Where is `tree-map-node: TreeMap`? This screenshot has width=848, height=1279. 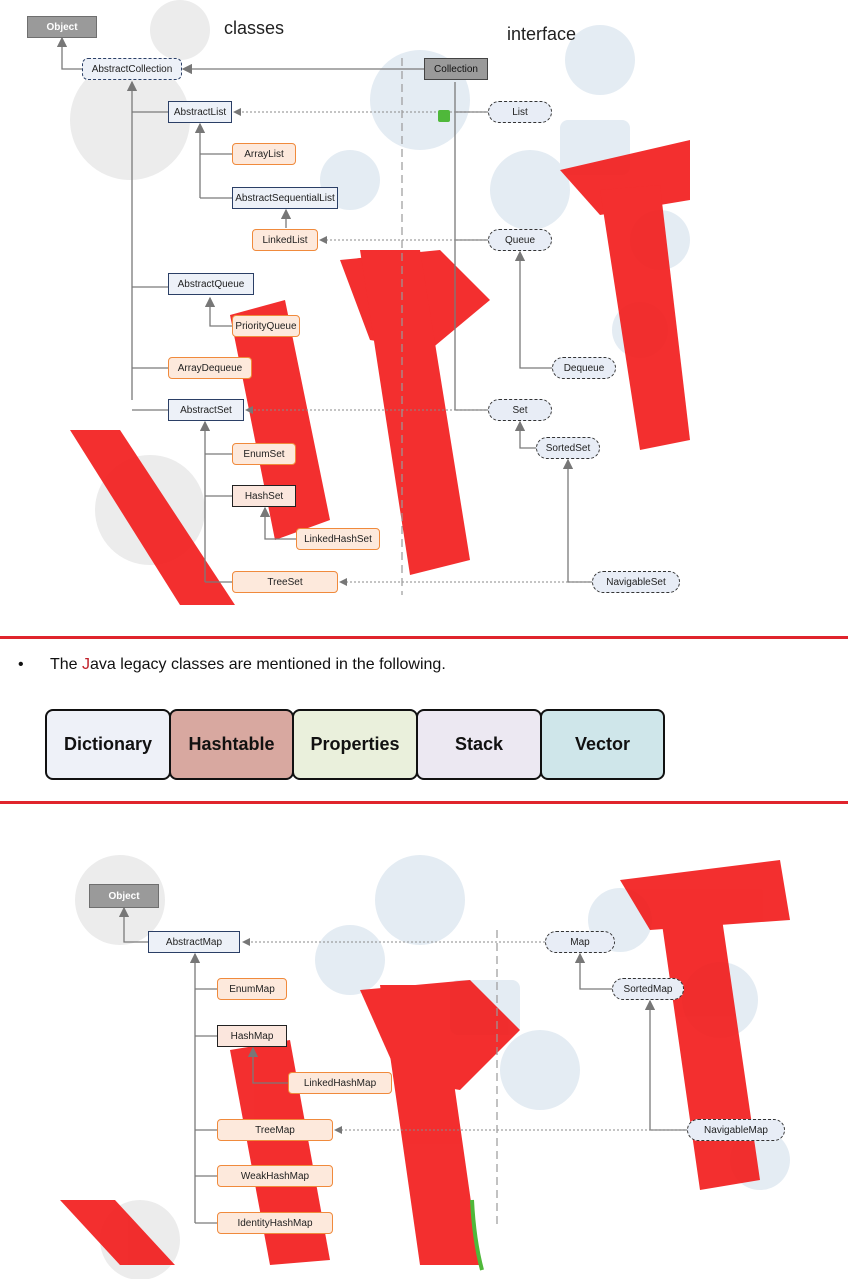 tree-map-node: TreeMap is located at coordinates (275, 1130).